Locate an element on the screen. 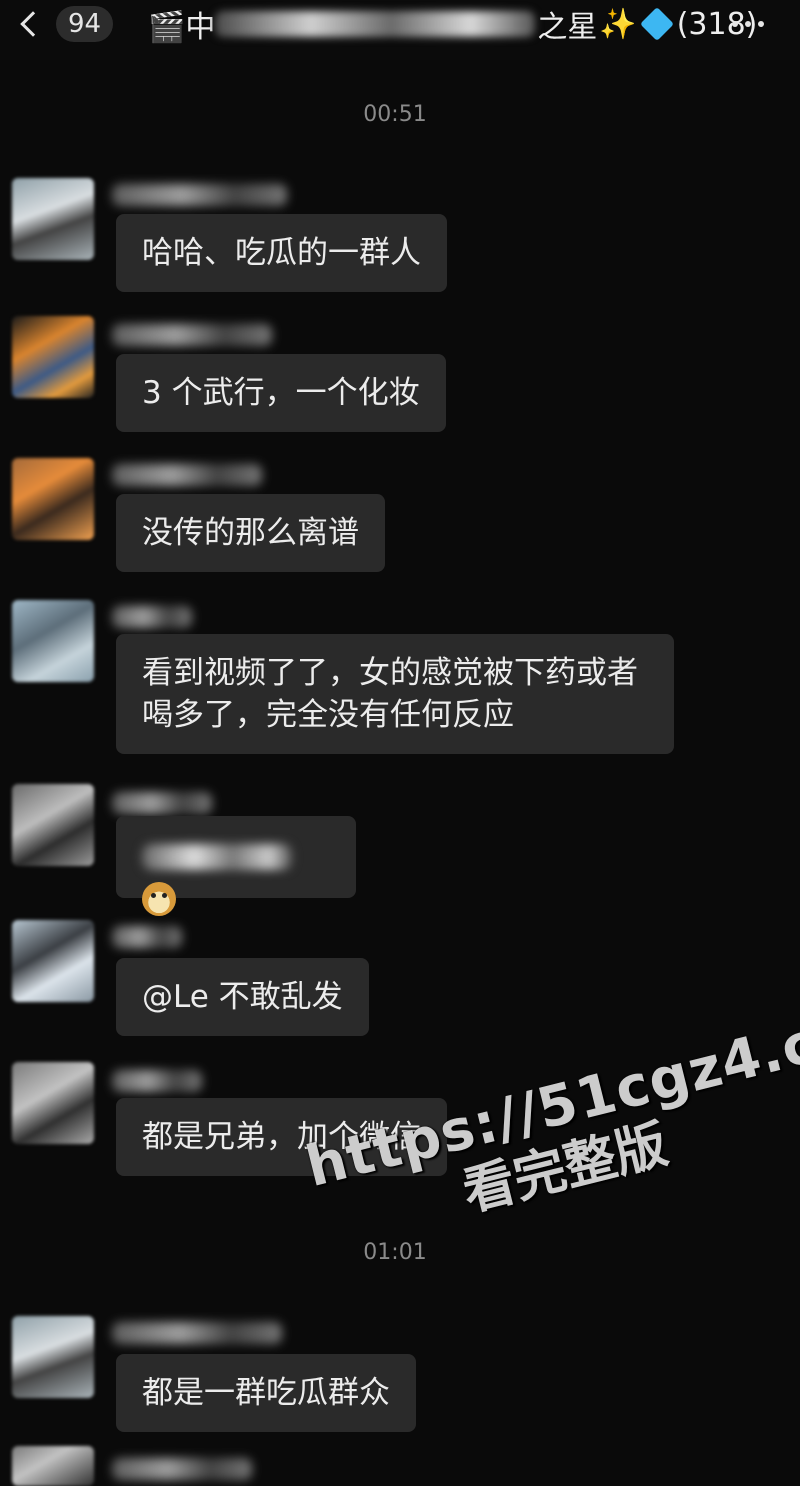  more-button is located at coordinates (748, 24).